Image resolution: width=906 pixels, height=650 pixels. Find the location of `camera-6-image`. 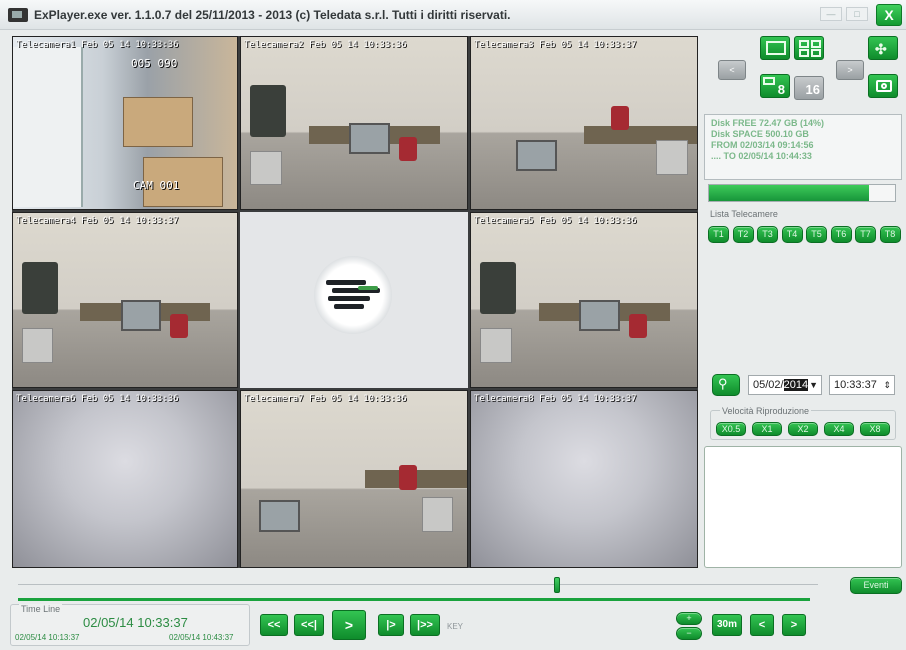

camera-6-image is located at coordinates (125, 479).